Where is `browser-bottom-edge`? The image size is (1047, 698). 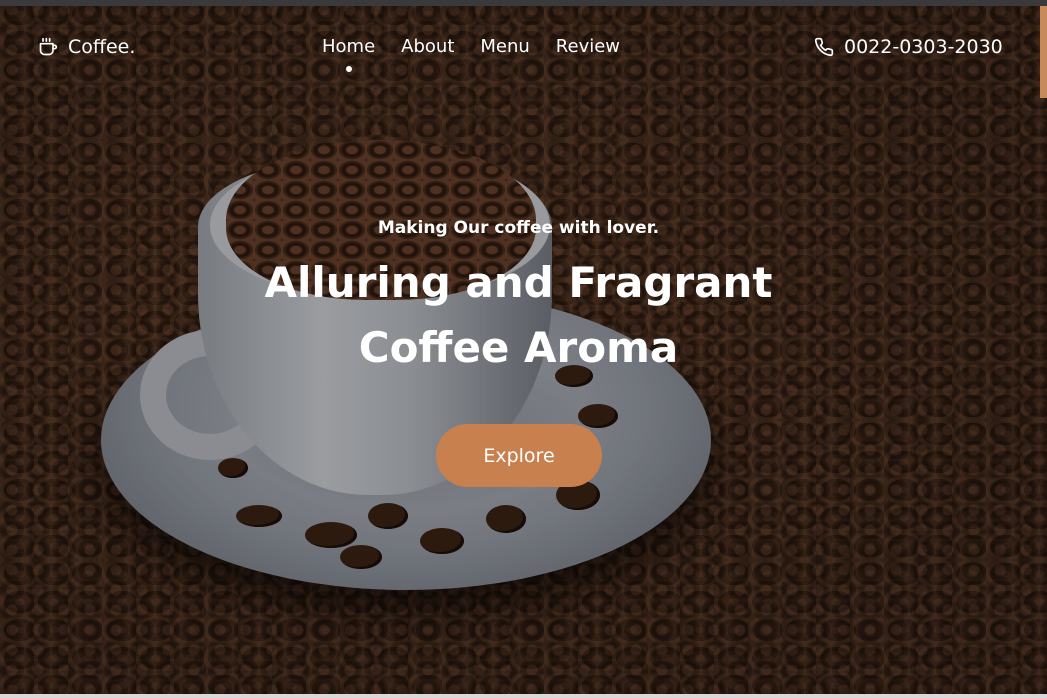 browser-bottom-edge is located at coordinates (523, 696).